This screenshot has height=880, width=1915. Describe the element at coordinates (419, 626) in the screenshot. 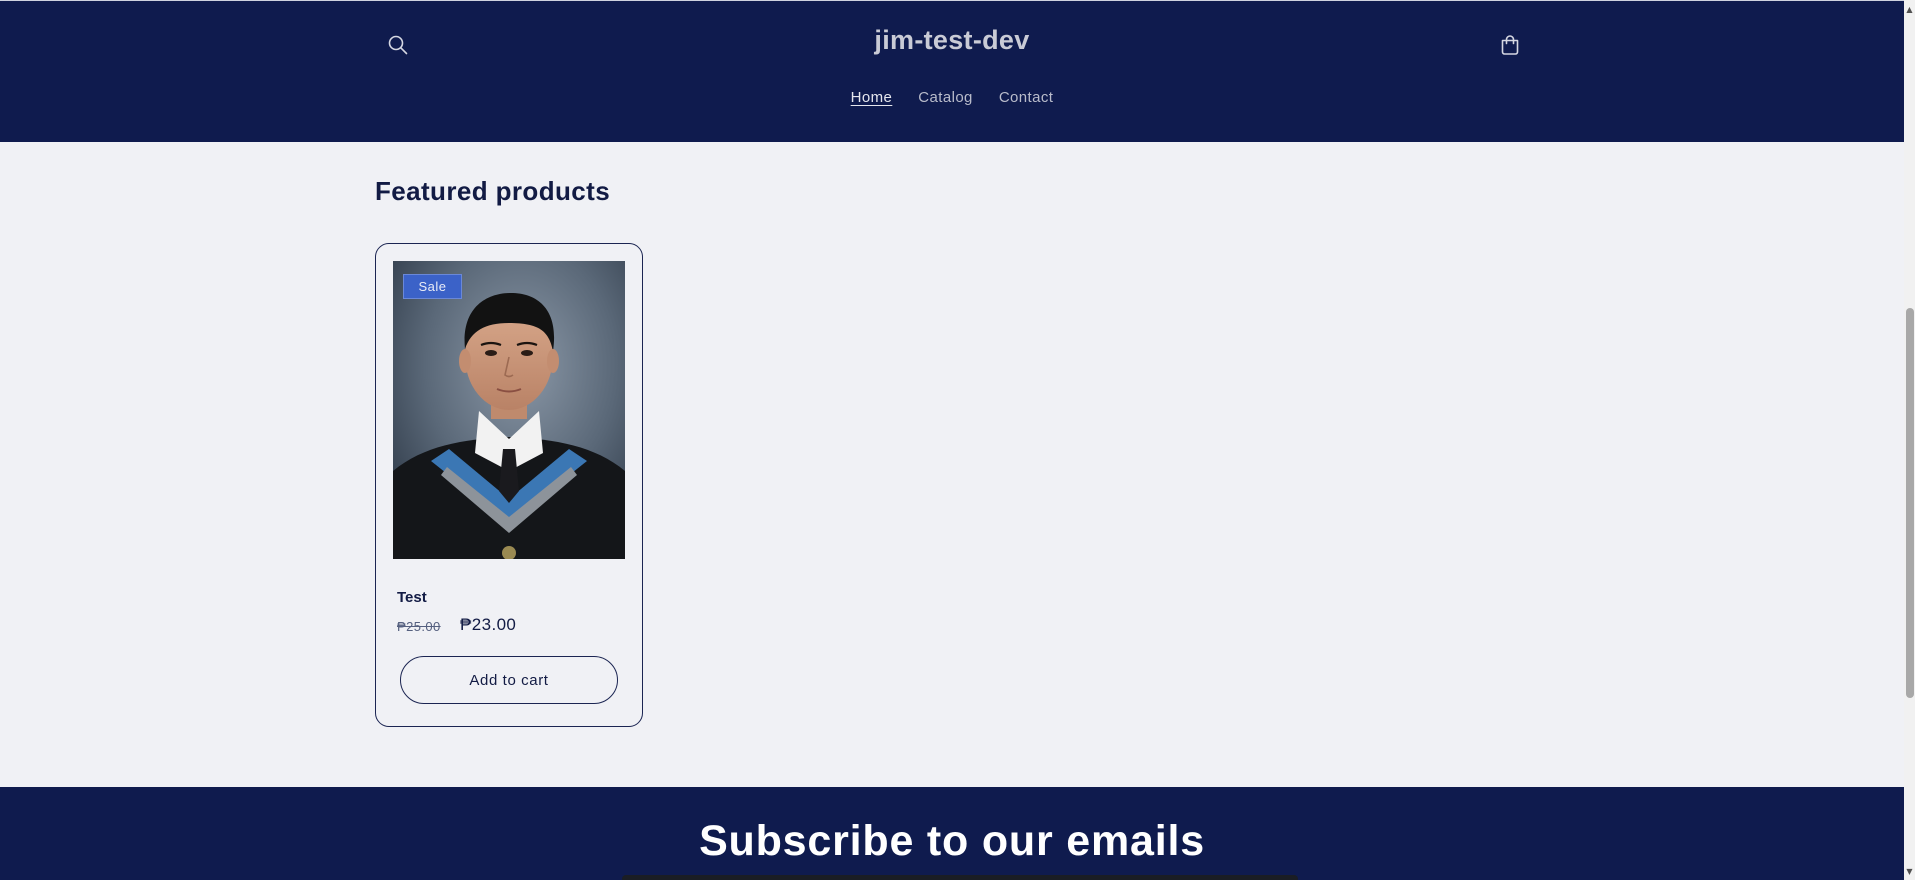

I see `product-original-price: ₱25.00` at that location.